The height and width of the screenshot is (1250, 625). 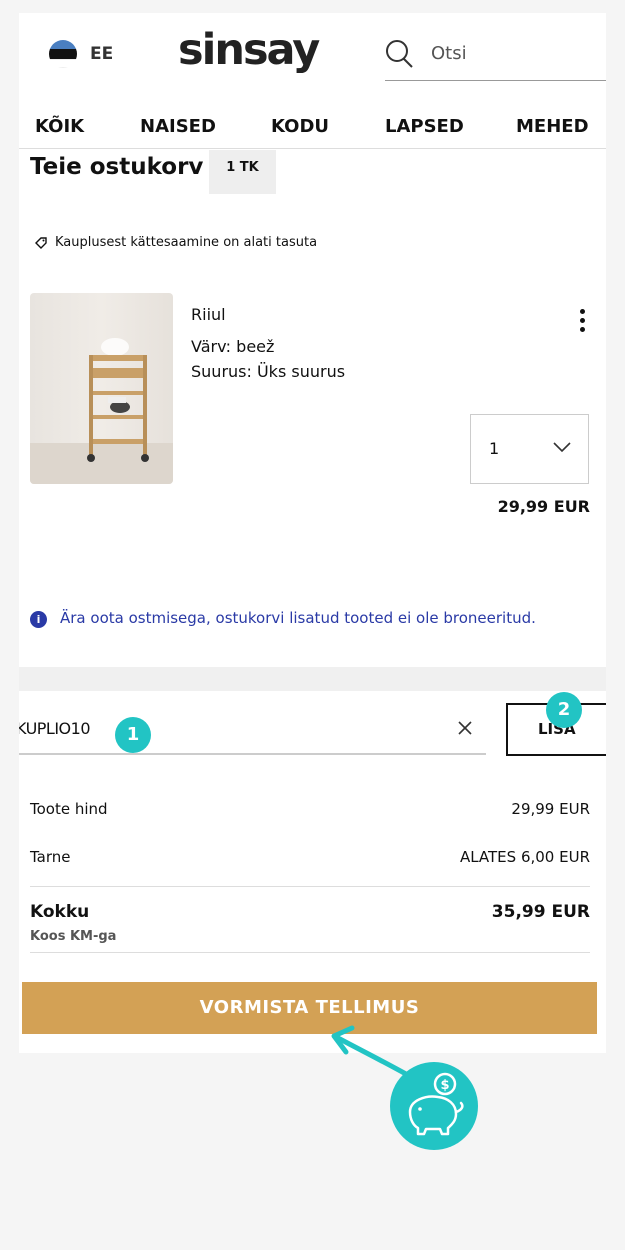 I want to click on section-separator, so click(x=312, y=679).